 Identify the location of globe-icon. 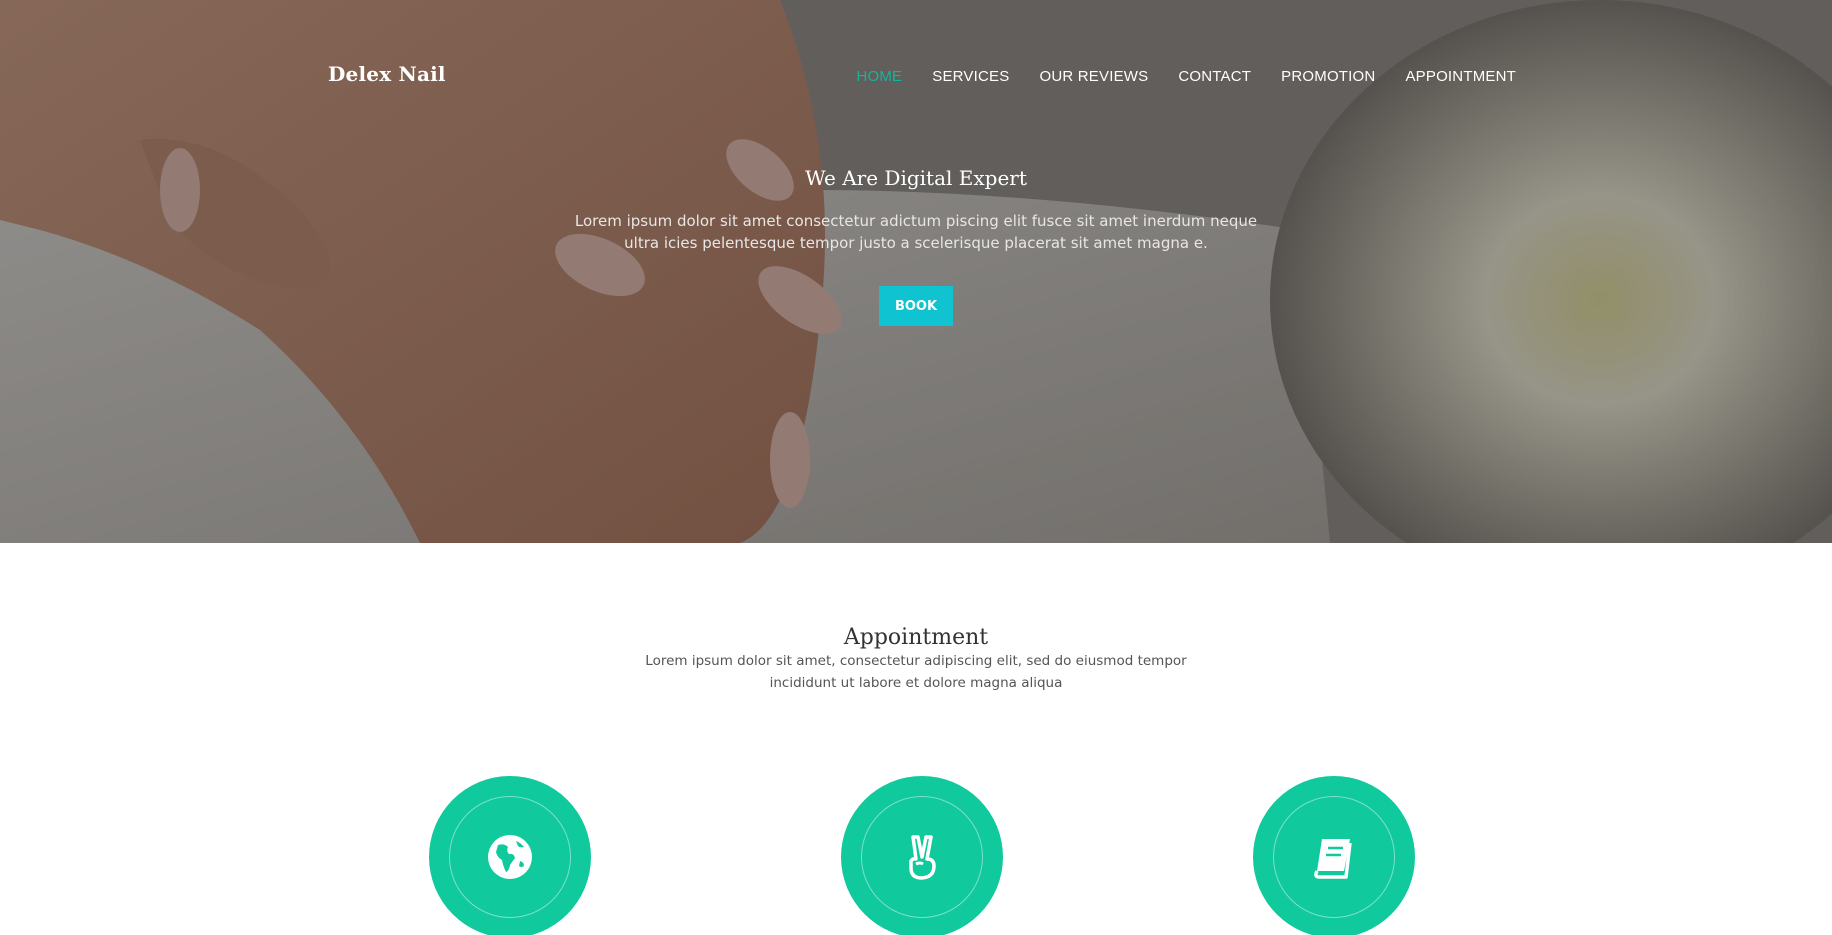
(510, 857).